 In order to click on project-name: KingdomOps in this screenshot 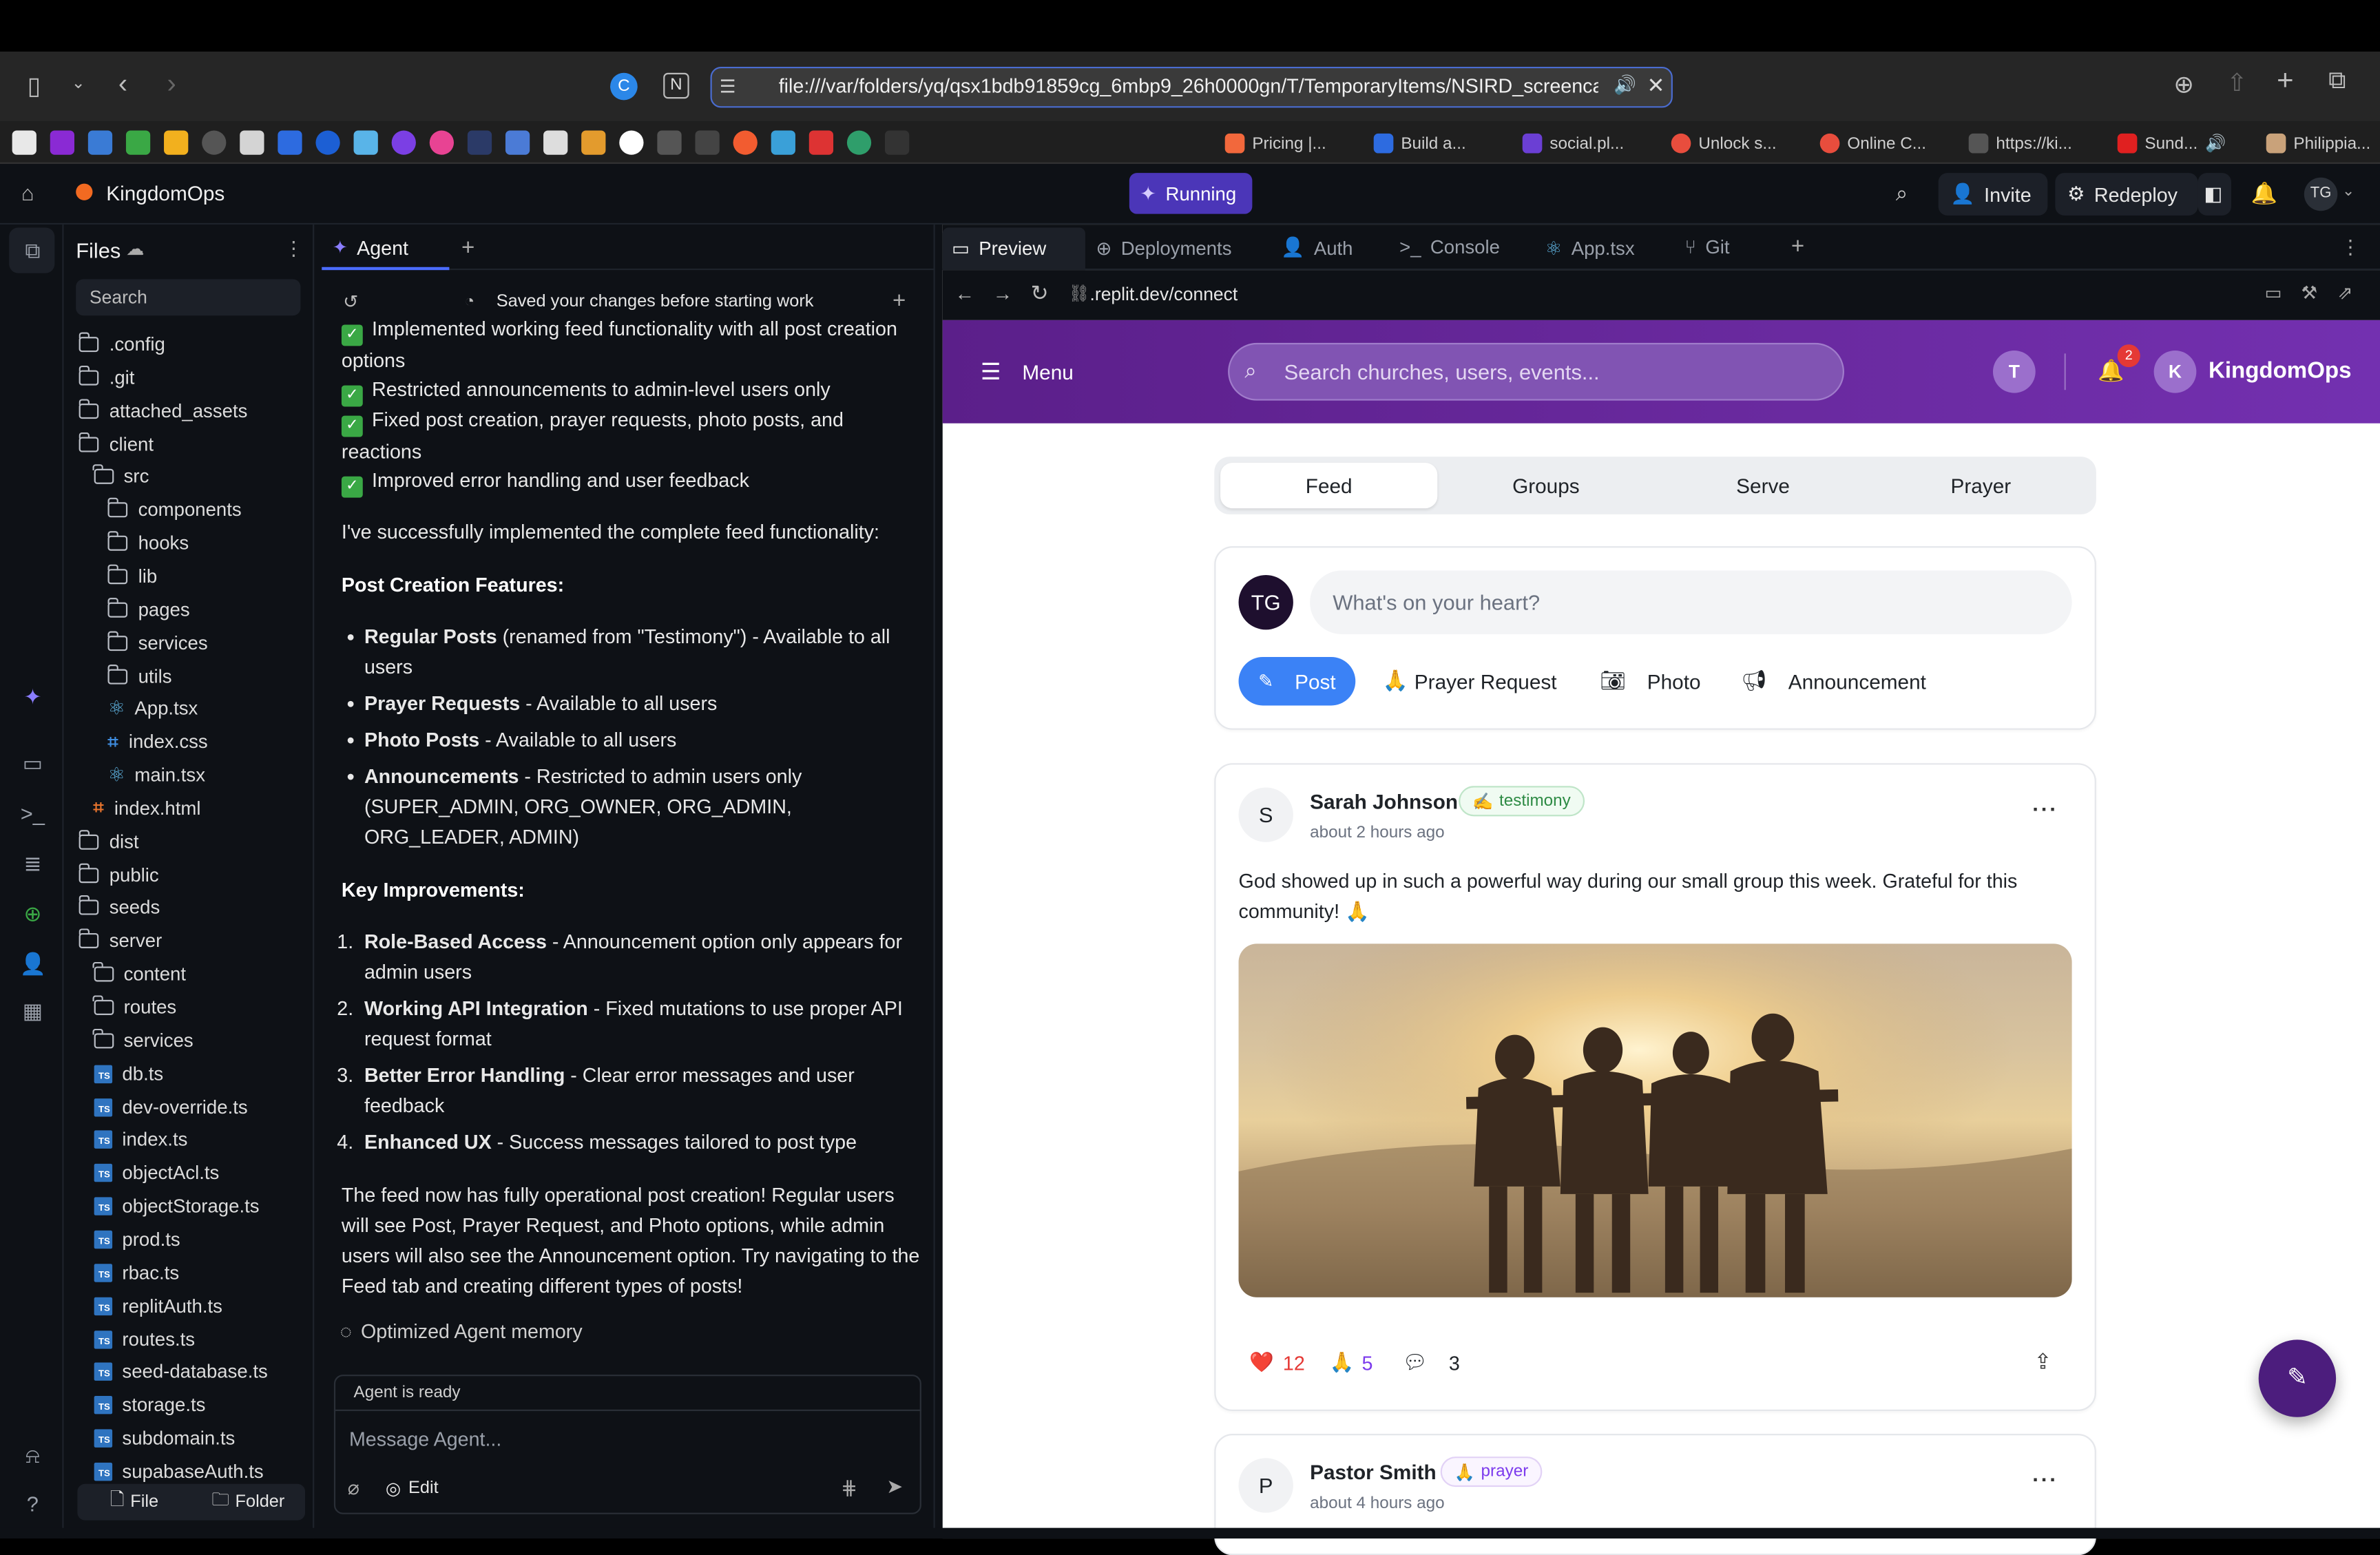, I will do `click(165, 194)`.